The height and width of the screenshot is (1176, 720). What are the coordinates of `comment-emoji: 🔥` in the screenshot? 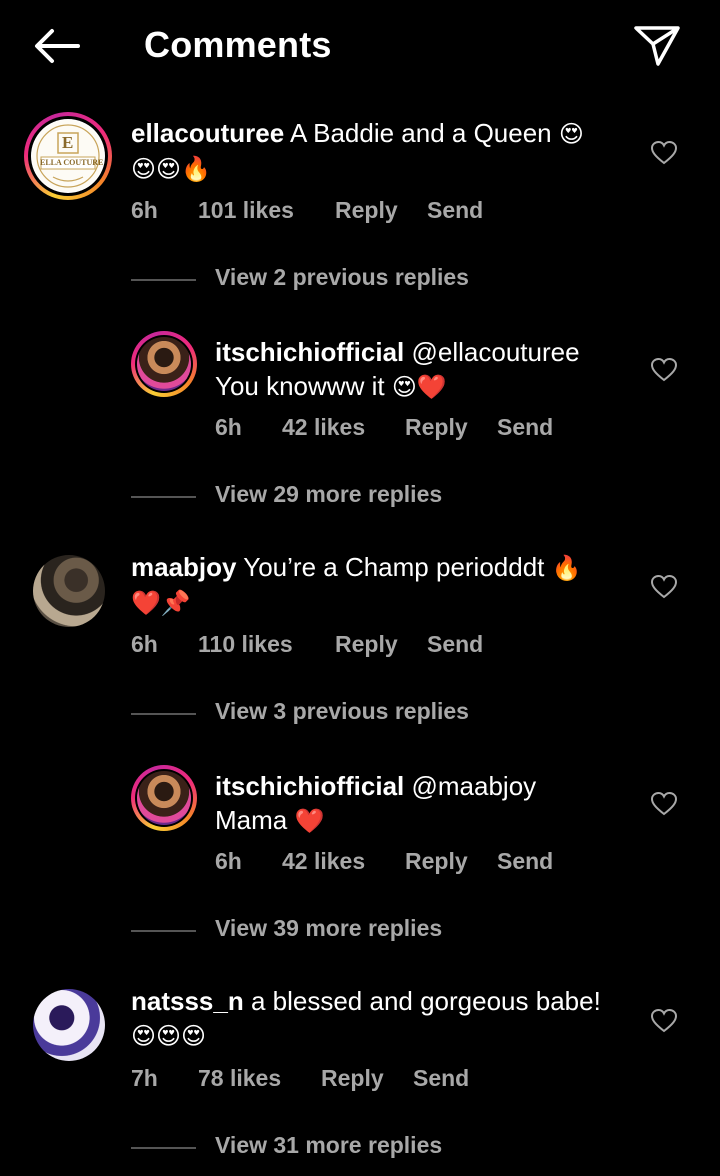 It's located at (566, 568).